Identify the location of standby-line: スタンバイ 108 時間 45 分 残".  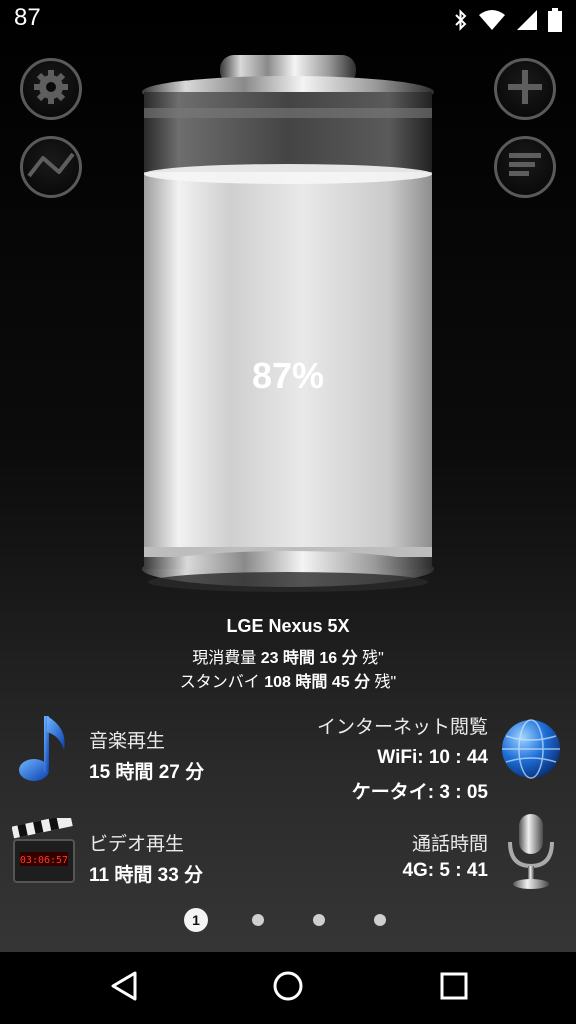
(288, 680).